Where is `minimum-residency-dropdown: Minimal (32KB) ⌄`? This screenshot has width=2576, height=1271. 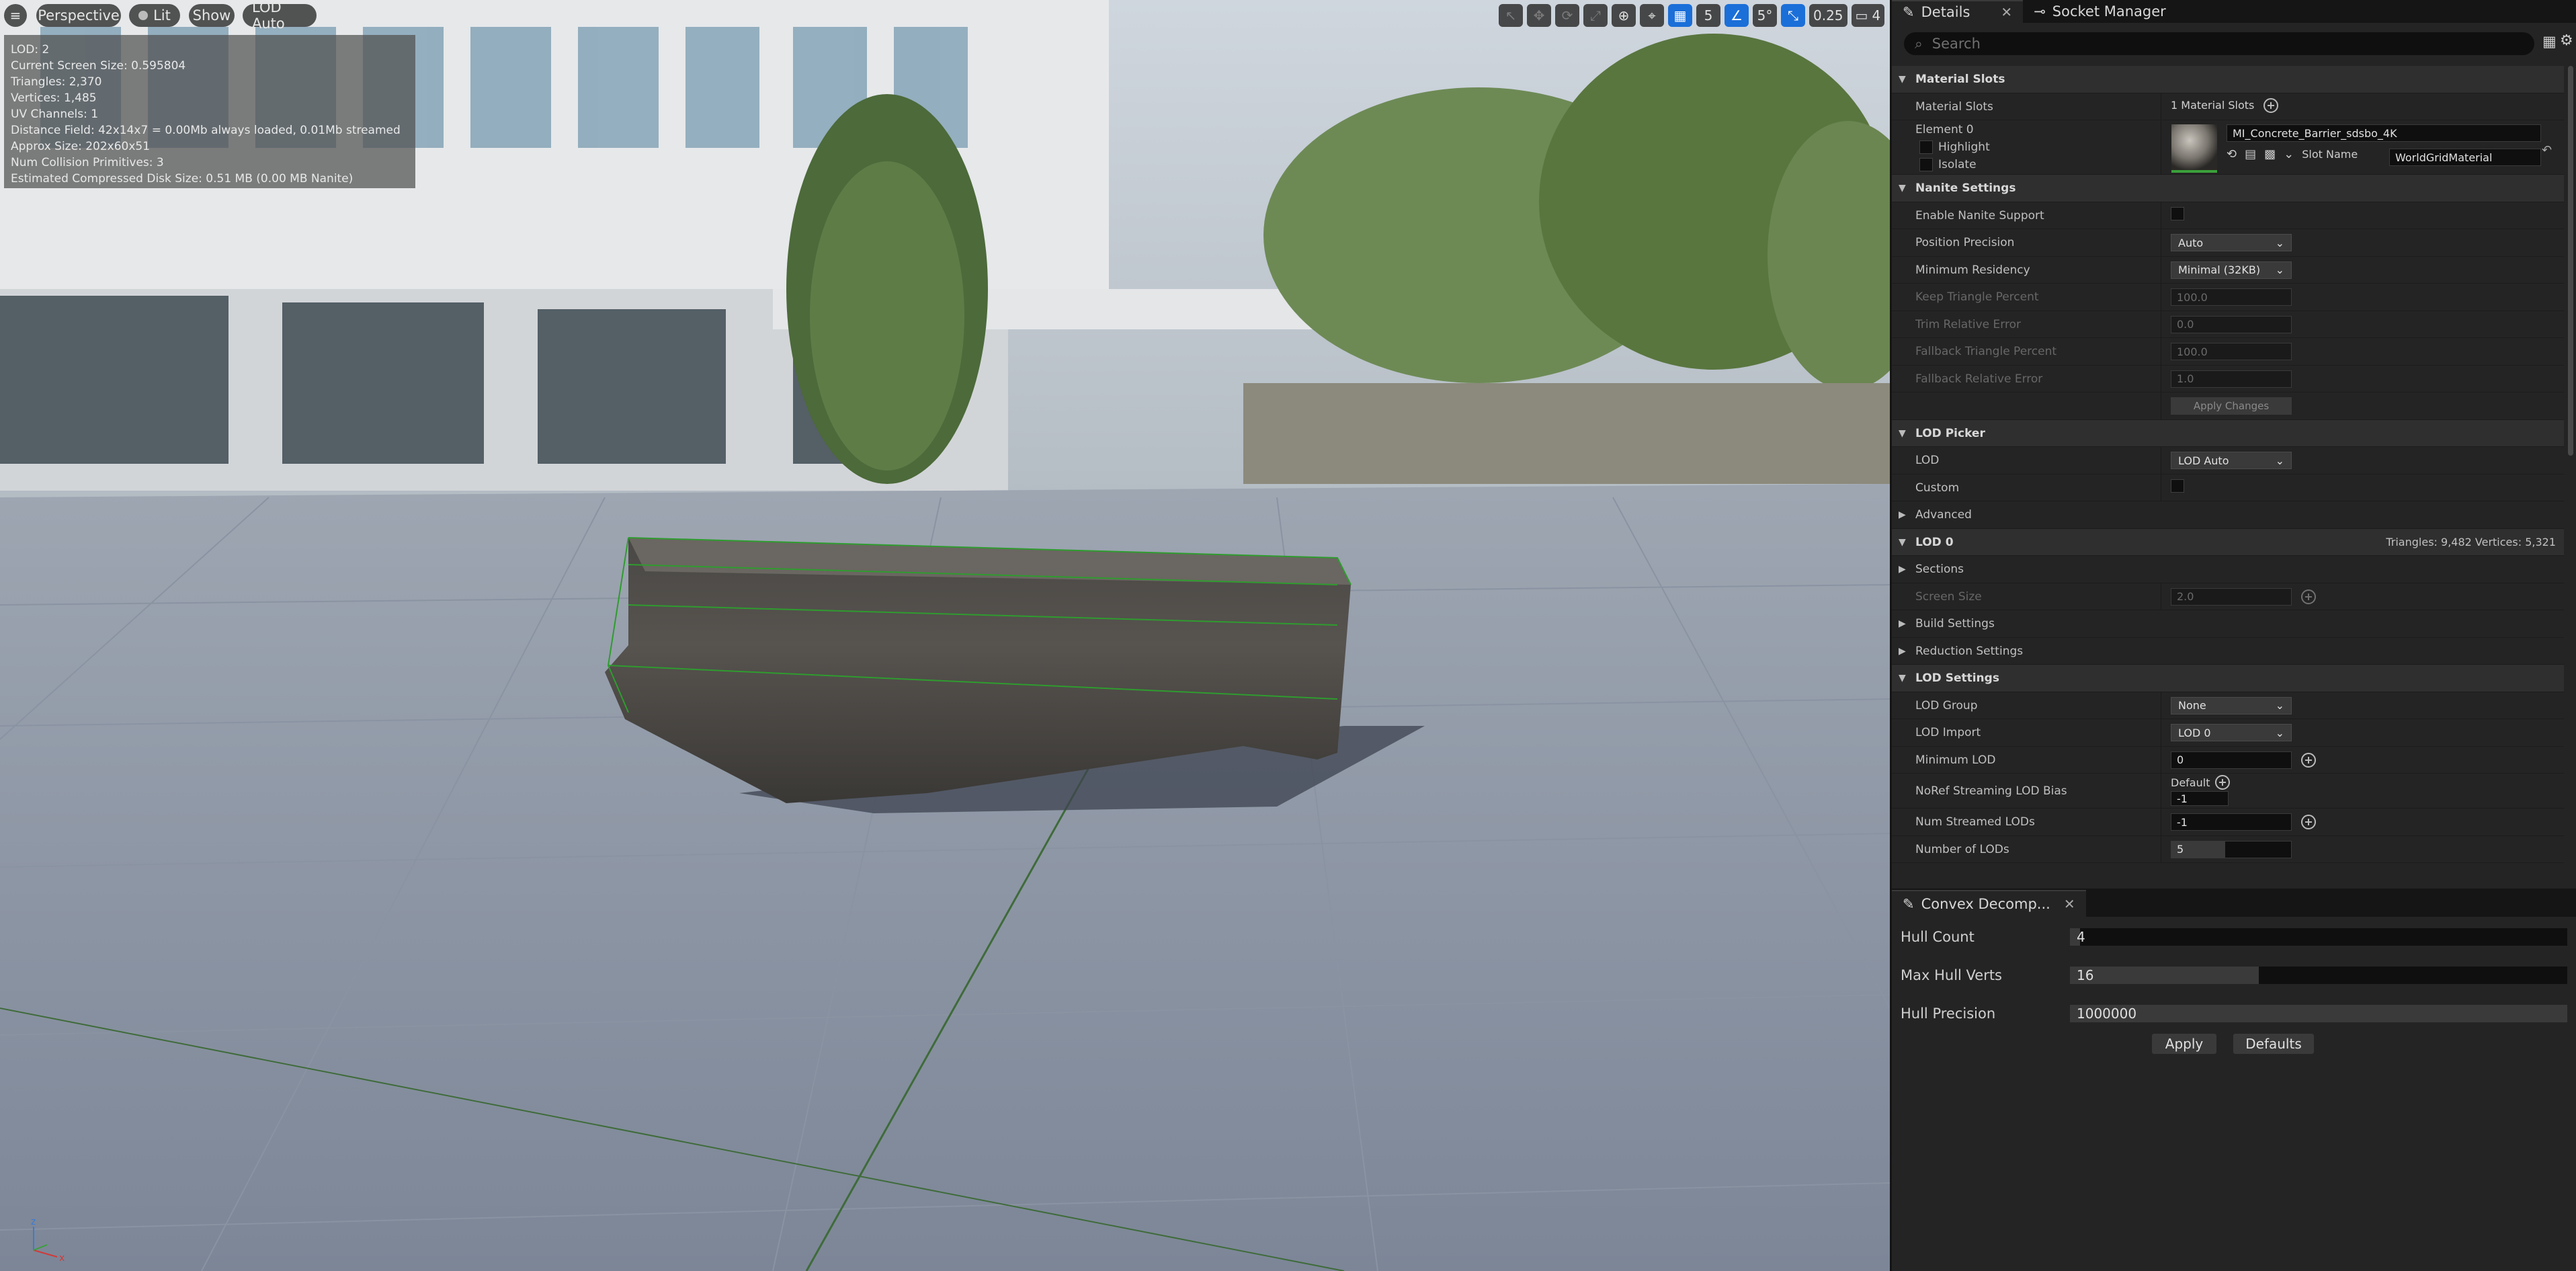
minimum-residency-dropdown: Minimal (32KB) ⌄ is located at coordinates (2231, 270).